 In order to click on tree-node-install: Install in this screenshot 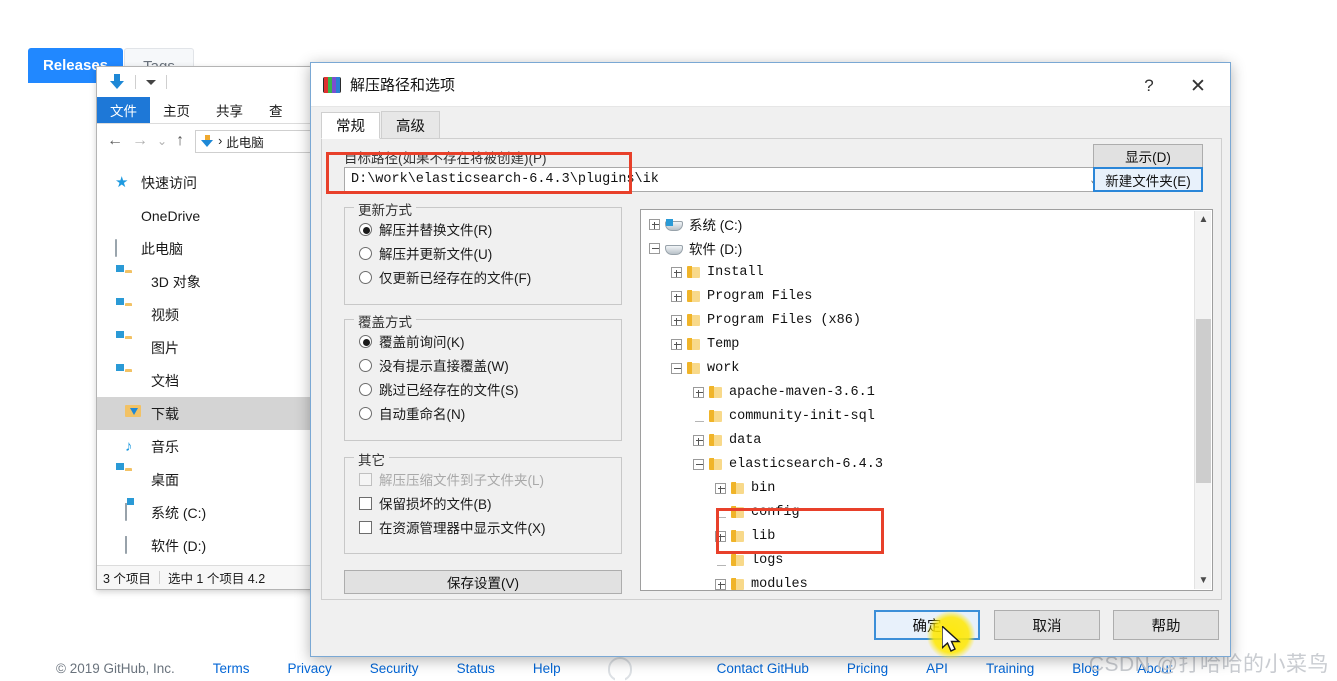, I will do `click(917, 272)`.